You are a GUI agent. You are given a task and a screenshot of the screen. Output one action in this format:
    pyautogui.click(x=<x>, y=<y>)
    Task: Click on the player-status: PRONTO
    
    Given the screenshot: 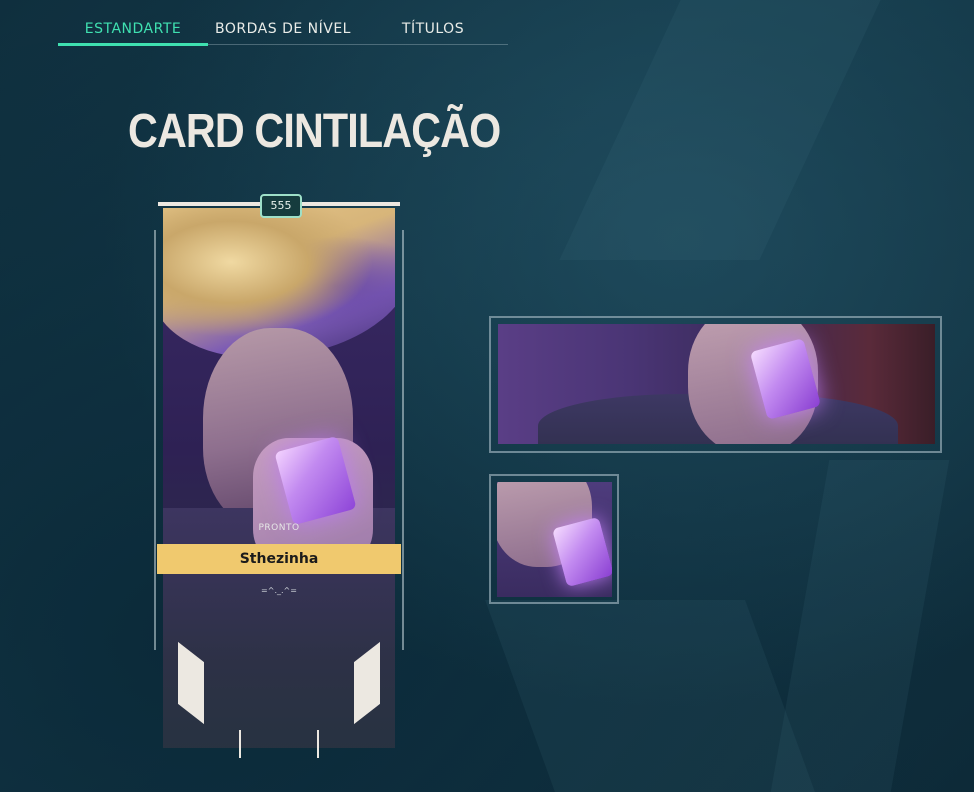 What is the action you would take?
    pyautogui.click(x=279, y=528)
    